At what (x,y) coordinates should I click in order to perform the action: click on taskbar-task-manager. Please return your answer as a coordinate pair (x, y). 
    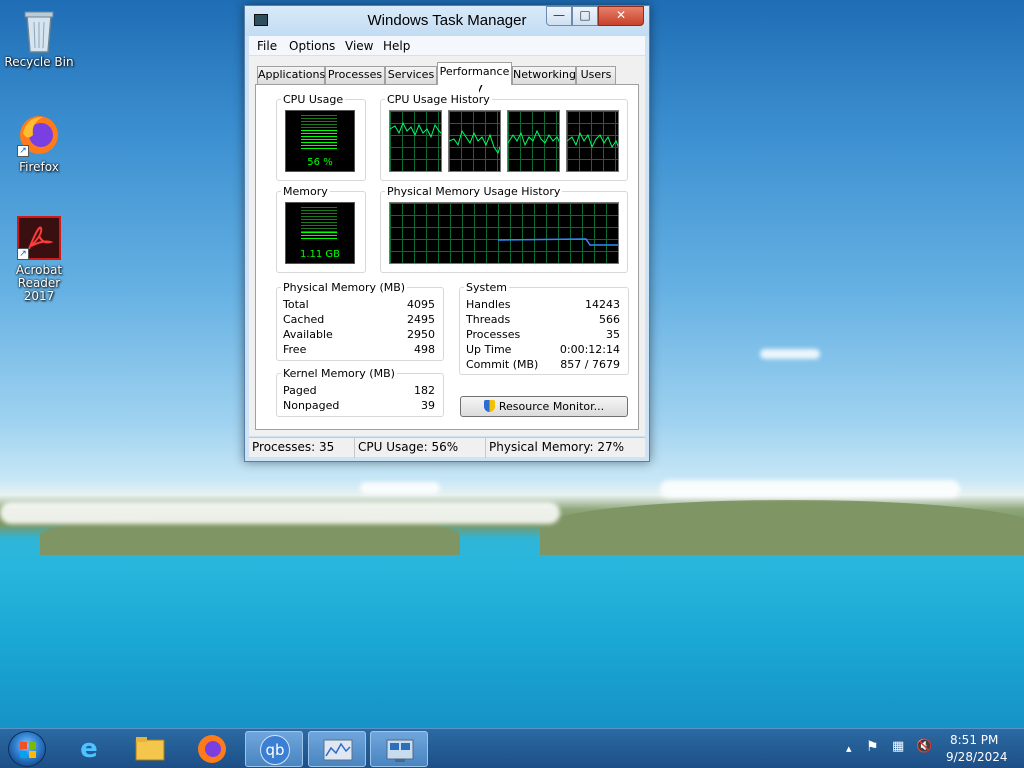
    Looking at the image, I should click on (399, 749).